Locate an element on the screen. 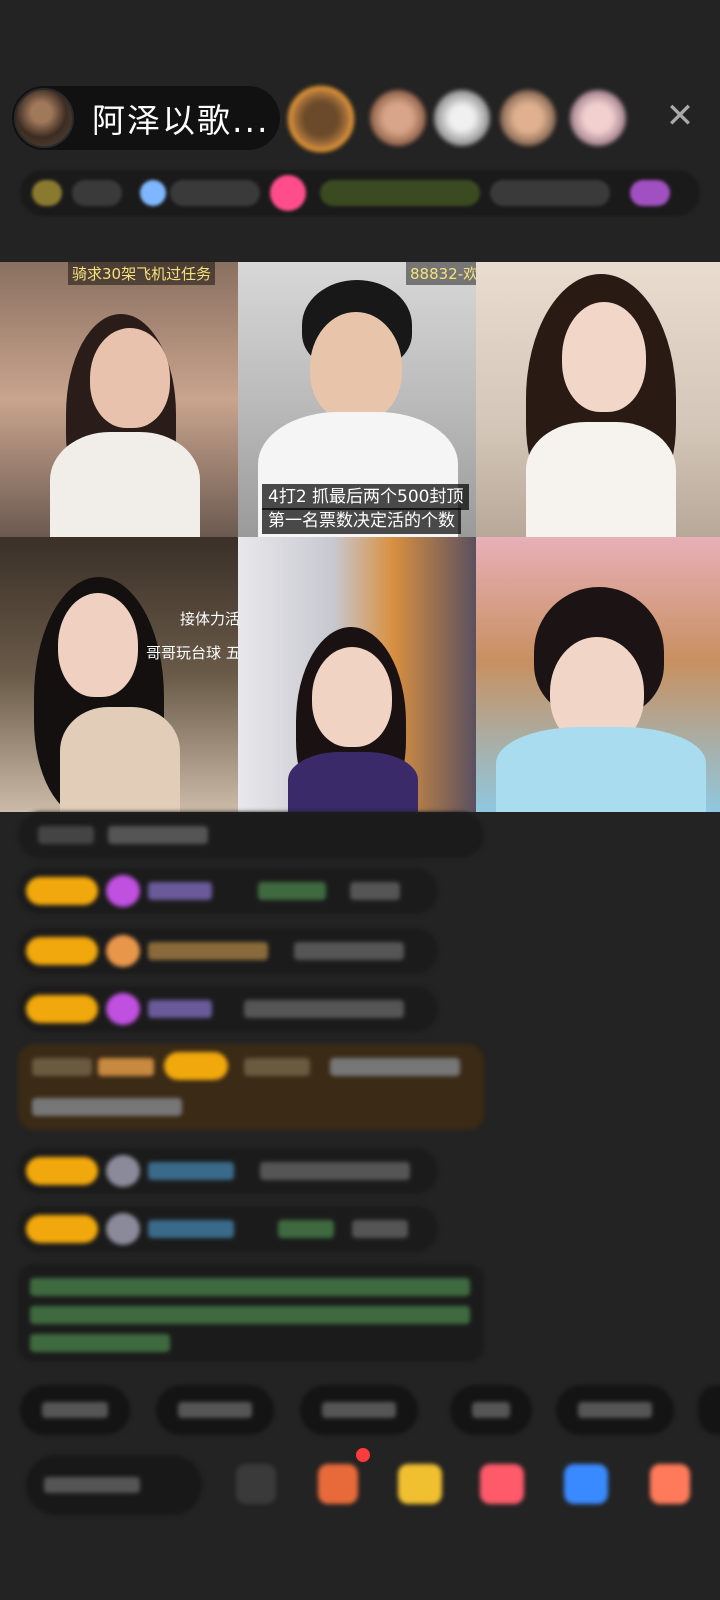 This screenshot has height=1600, width=720. guest-video-1: 骑求30架飞机过任务 is located at coordinates (119, 399).